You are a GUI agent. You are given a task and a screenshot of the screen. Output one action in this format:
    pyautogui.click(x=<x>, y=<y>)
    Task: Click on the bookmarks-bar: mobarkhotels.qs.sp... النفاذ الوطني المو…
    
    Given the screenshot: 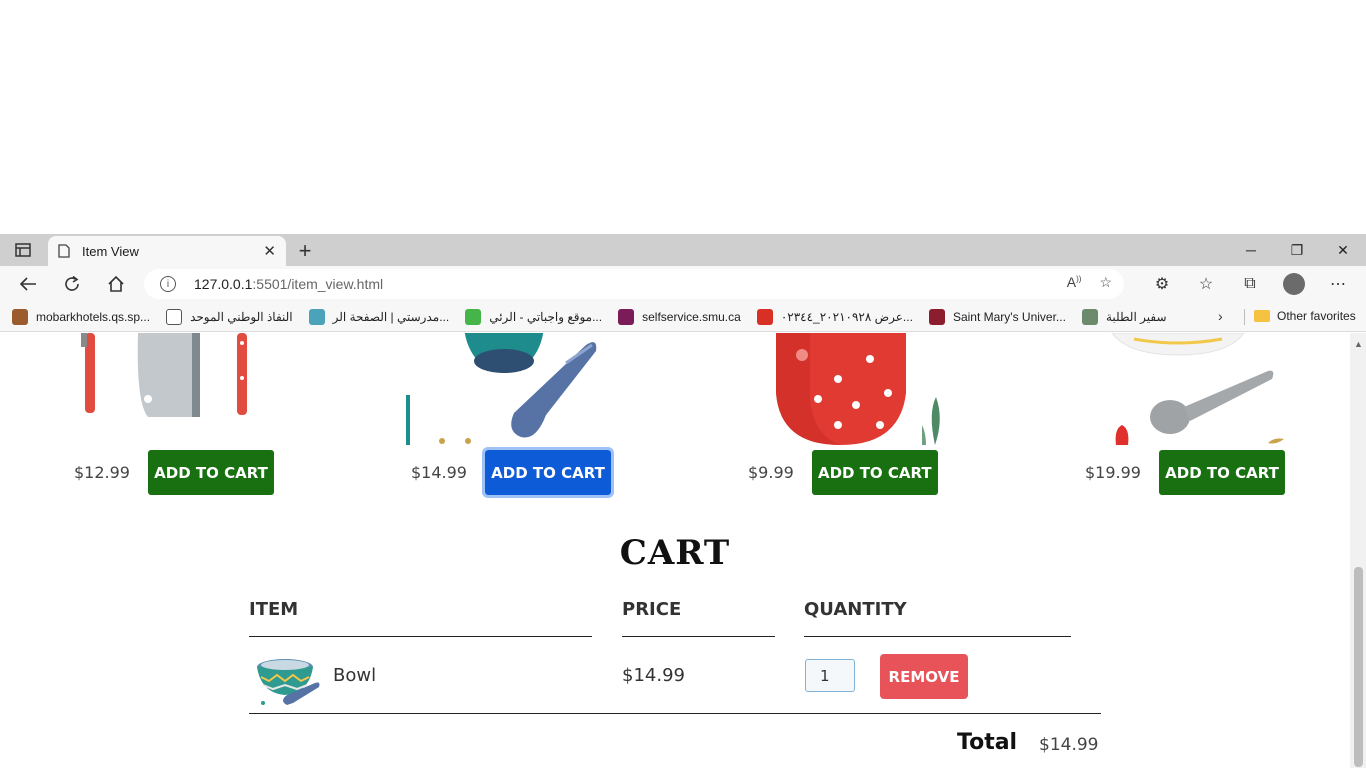 What is the action you would take?
    pyautogui.click(x=683, y=317)
    